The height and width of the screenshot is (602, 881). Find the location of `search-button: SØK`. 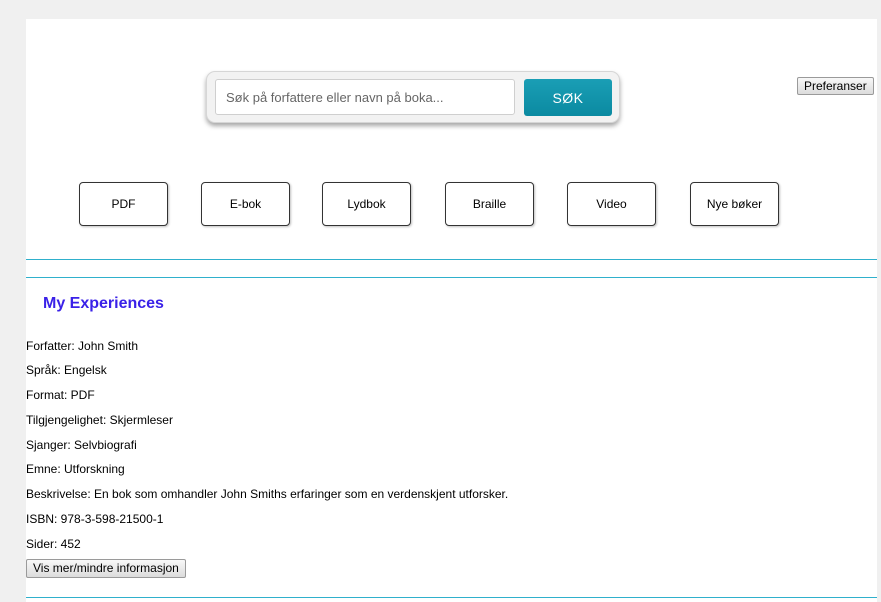

search-button: SØK is located at coordinates (568, 97).